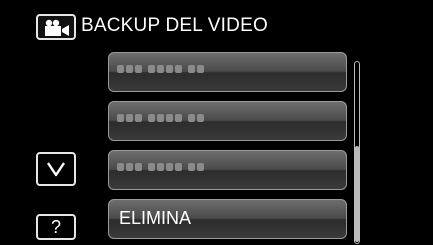 The width and height of the screenshot is (433, 245). I want to click on delete-button: ELIMINA, so click(227, 219).